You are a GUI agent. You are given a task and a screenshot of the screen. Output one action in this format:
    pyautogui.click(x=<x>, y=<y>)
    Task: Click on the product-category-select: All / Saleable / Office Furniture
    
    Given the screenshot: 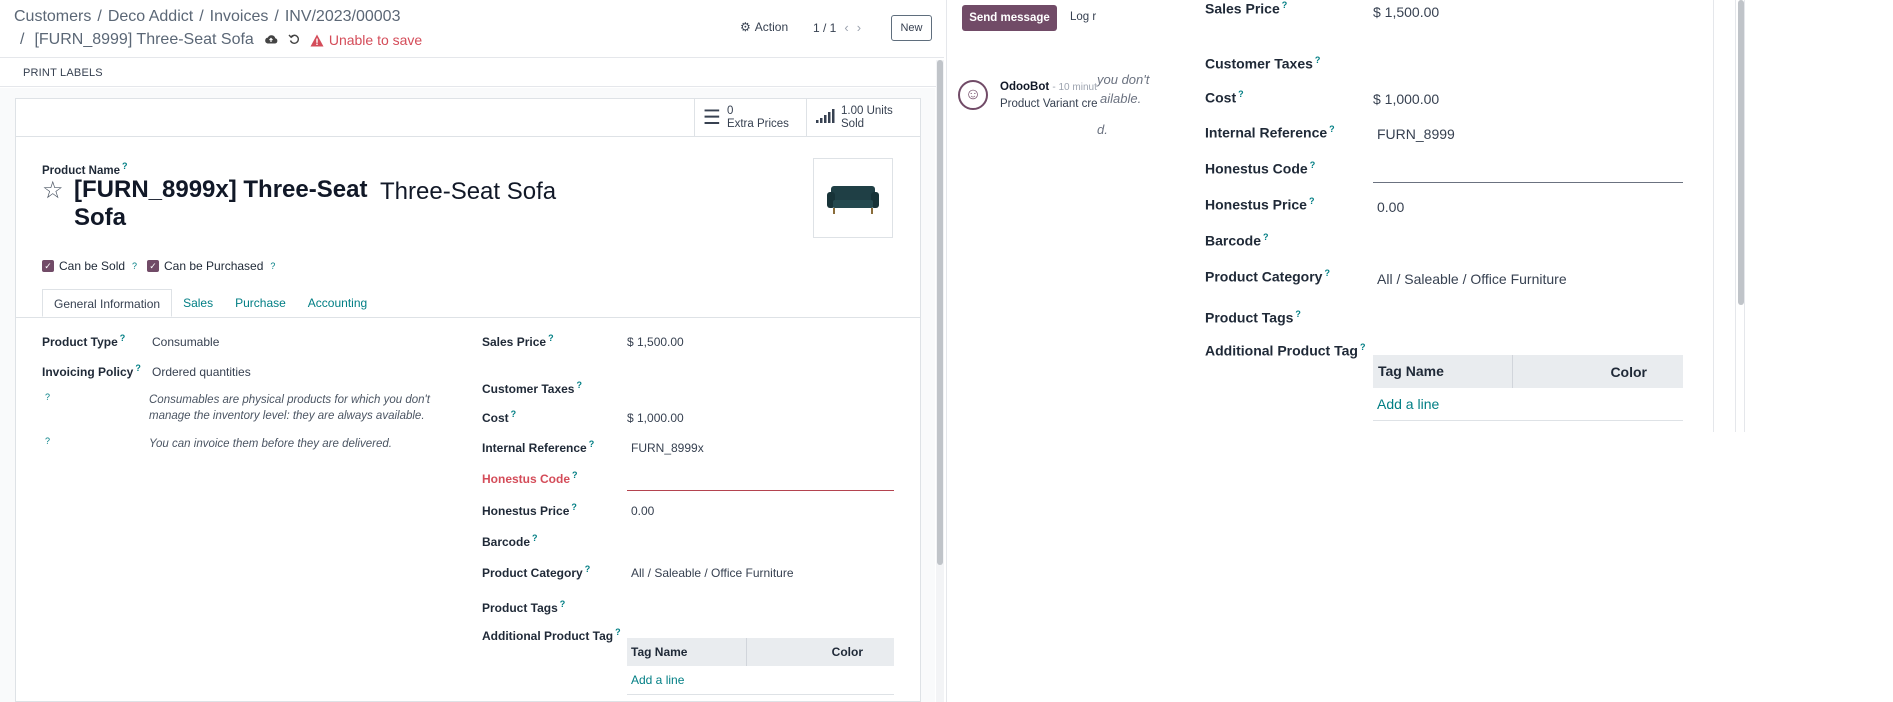 What is the action you would take?
    pyautogui.click(x=712, y=573)
    